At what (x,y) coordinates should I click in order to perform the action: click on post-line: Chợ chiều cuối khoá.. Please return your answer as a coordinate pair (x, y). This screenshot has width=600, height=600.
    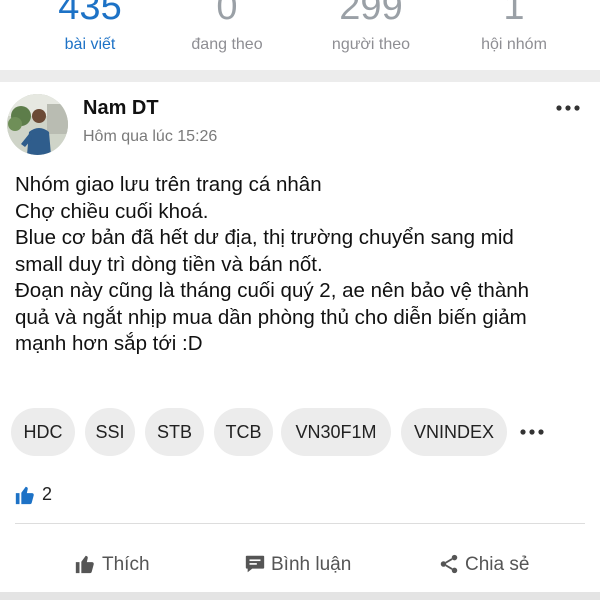
    Looking at the image, I should click on (112, 211).